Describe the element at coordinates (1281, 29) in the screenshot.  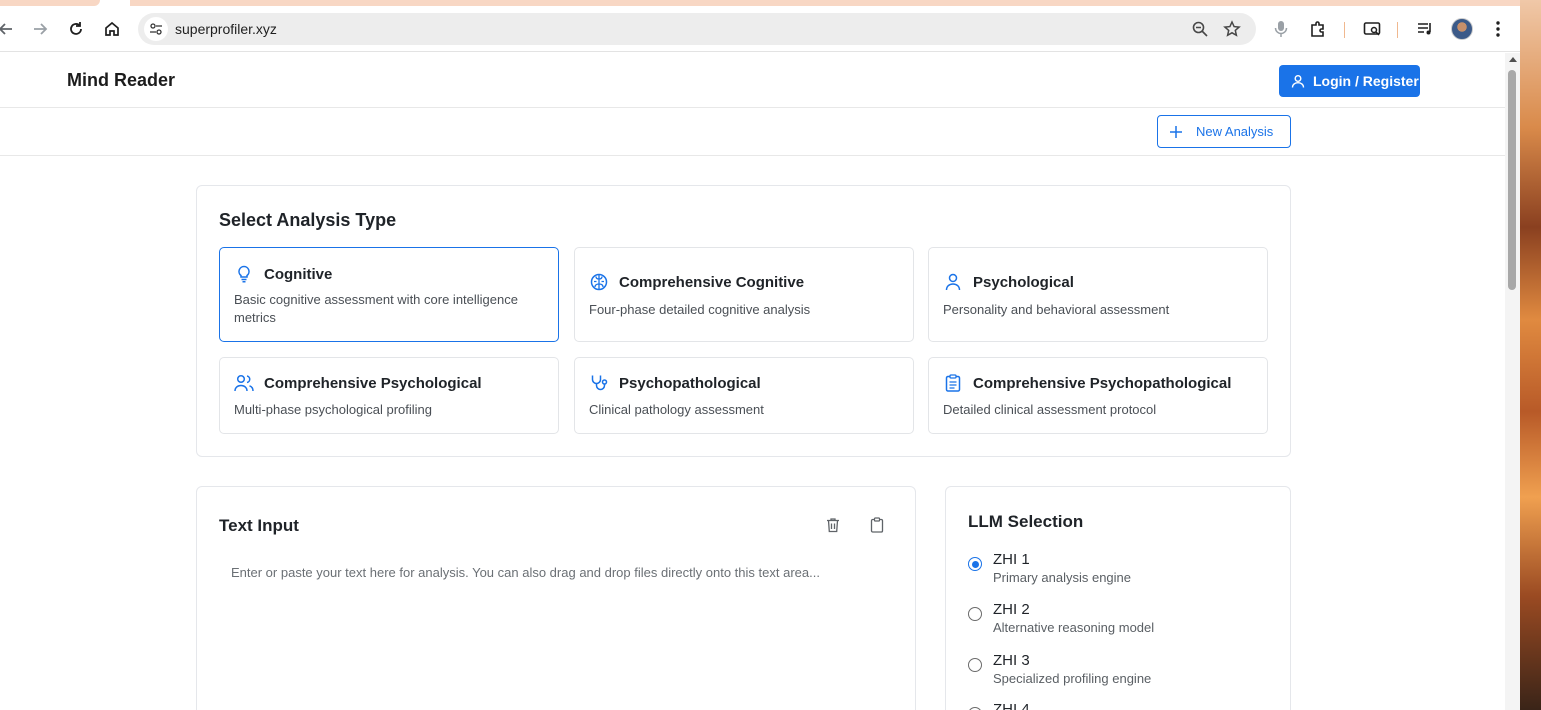
I see `microphone-icon` at that location.